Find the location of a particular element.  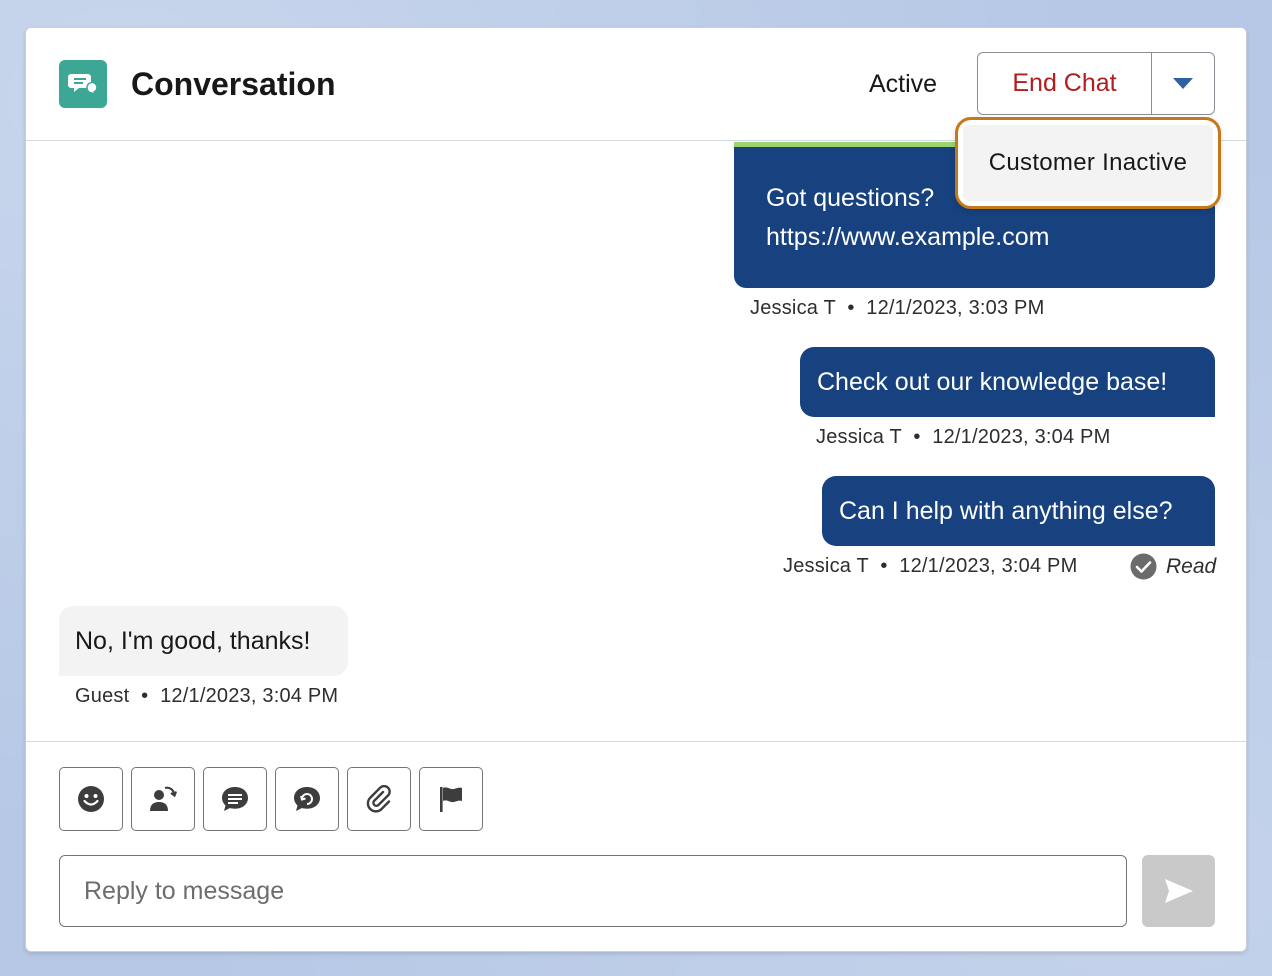

transfer-button is located at coordinates (163, 799).